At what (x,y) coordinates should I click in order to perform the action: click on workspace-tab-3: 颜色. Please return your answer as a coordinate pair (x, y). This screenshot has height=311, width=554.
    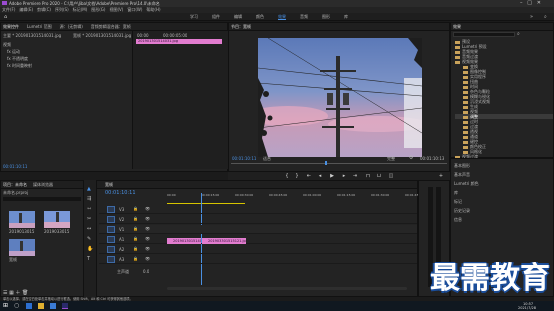
    Looking at the image, I should click on (260, 16).